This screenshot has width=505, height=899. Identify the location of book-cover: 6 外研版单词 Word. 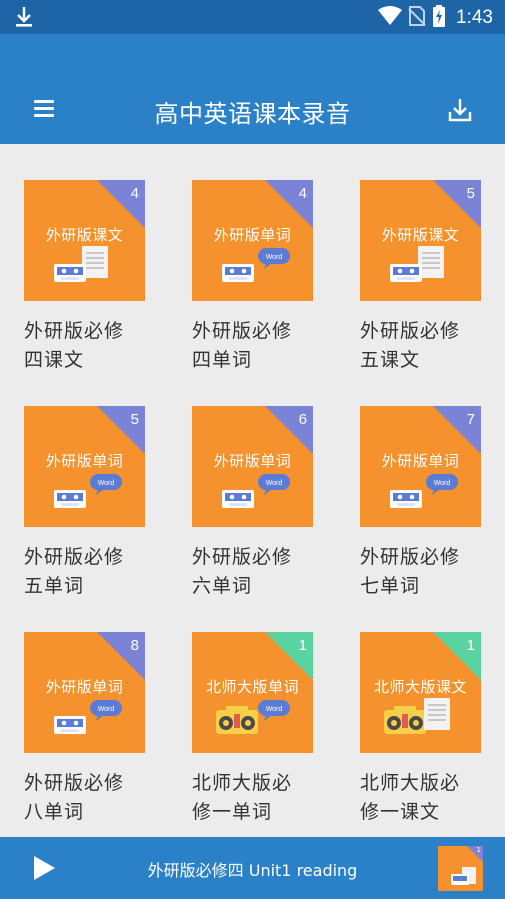
(252, 466).